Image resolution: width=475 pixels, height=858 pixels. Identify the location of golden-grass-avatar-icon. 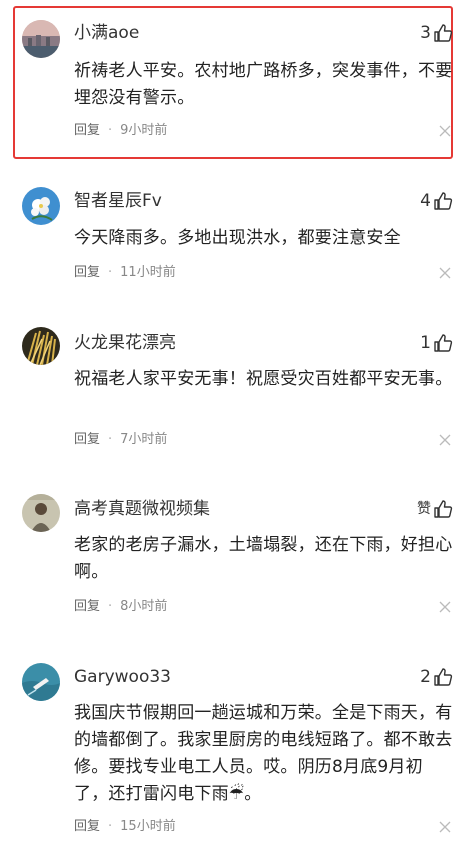
(41, 346).